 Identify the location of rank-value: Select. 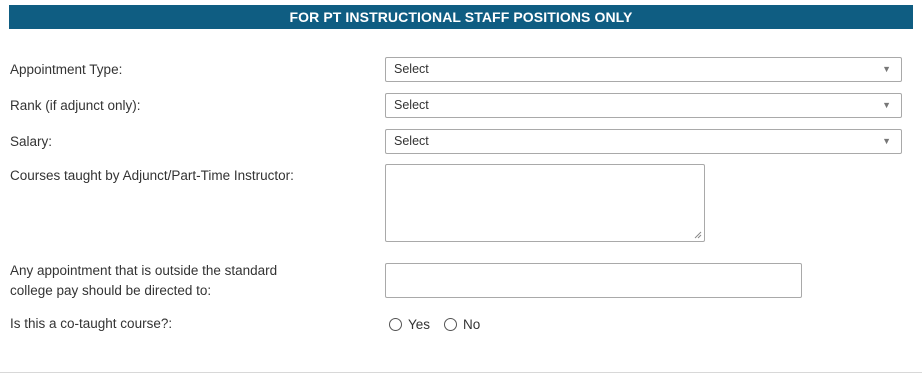
(411, 105).